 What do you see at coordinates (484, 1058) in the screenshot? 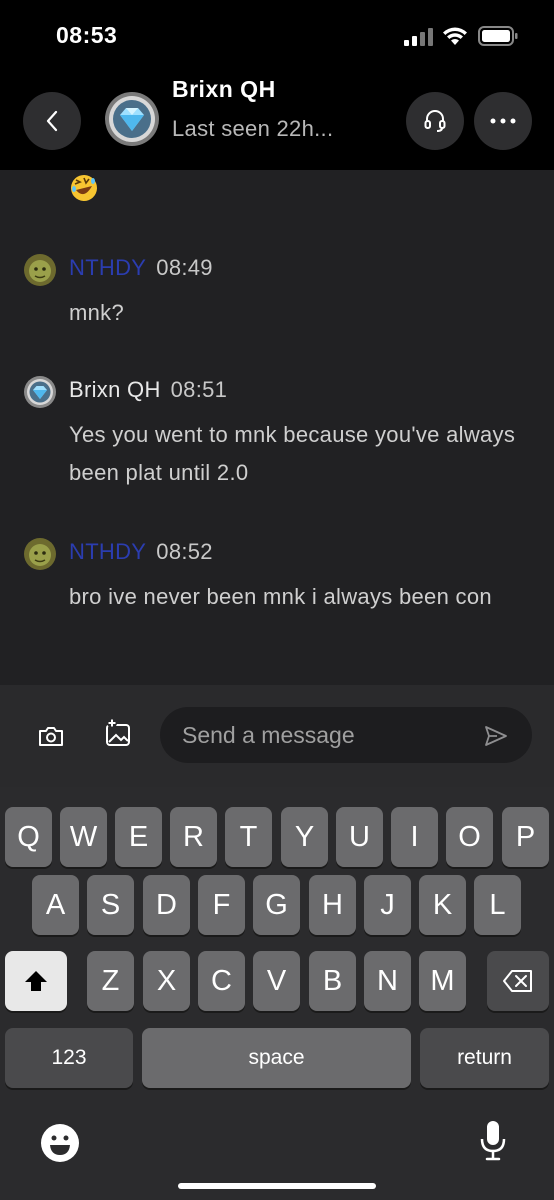
I see `return-key: return` at bounding box center [484, 1058].